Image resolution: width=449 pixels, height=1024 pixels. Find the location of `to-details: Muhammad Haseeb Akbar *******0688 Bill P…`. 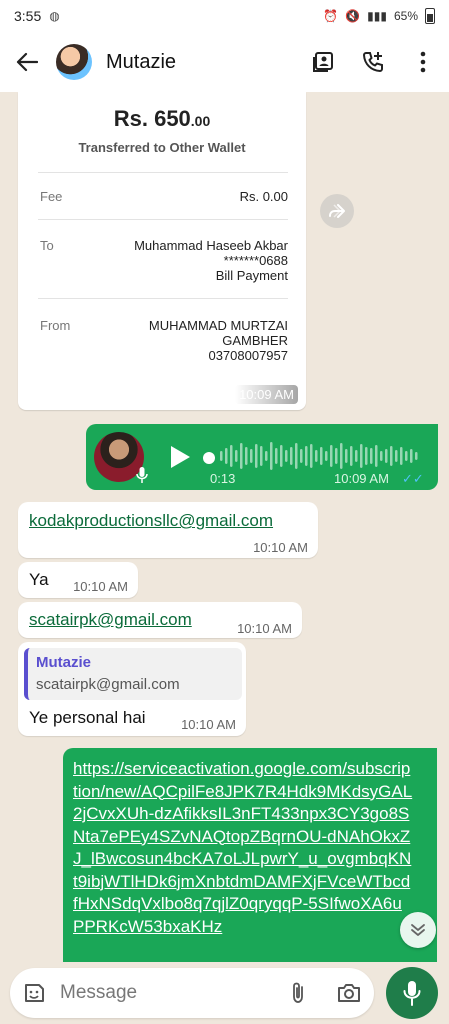

to-details: Muhammad Haseeb Akbar *******0688 Bill P… is located at coordinates (211, 260).